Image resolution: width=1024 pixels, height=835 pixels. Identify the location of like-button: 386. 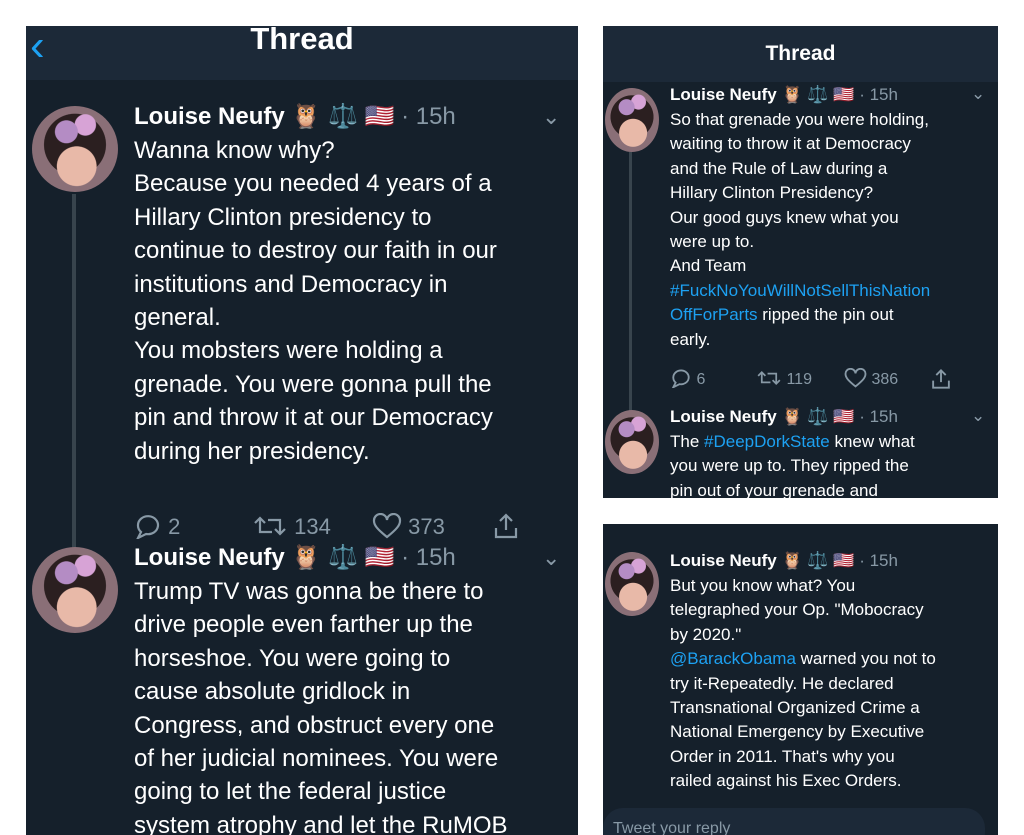
(871, 379).